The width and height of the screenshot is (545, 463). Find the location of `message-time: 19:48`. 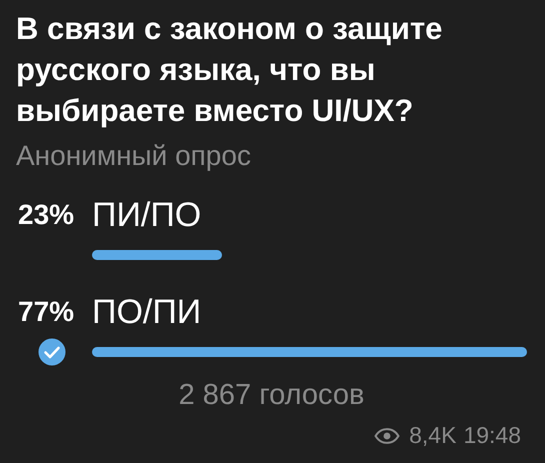

message-time: 19:48 is located at coordinates (492, 435).